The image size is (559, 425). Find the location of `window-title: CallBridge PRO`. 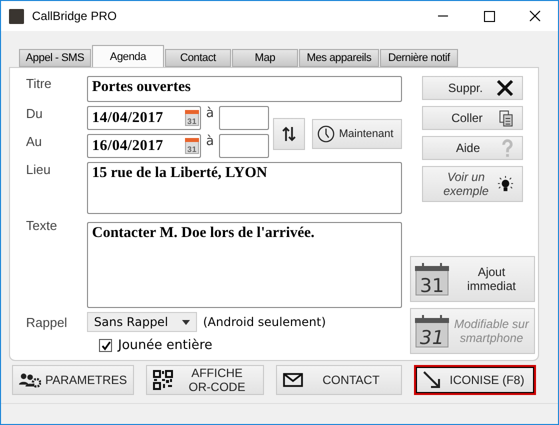

window-title: CallBridge PRO is located at coordinates (75, 16).